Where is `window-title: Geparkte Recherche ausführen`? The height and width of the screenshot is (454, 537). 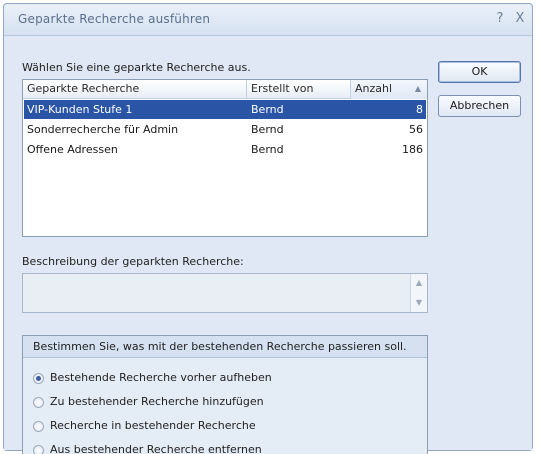 window-title: Geparkte Recherche ausführen is located at coordinates (114, 19).